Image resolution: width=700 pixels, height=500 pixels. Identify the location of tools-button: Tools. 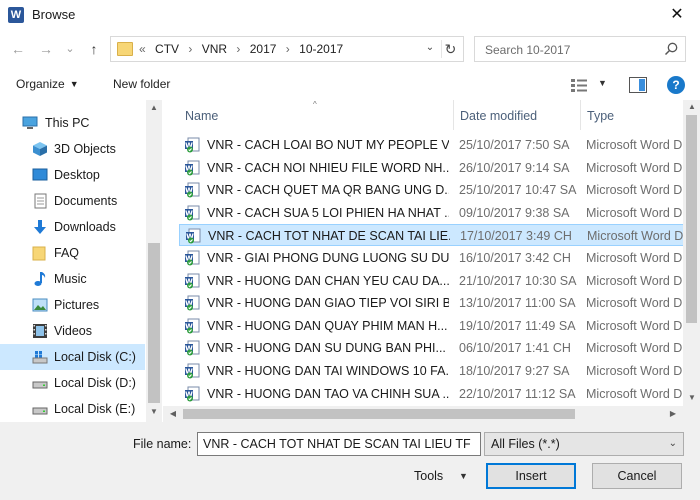
(428, 476).